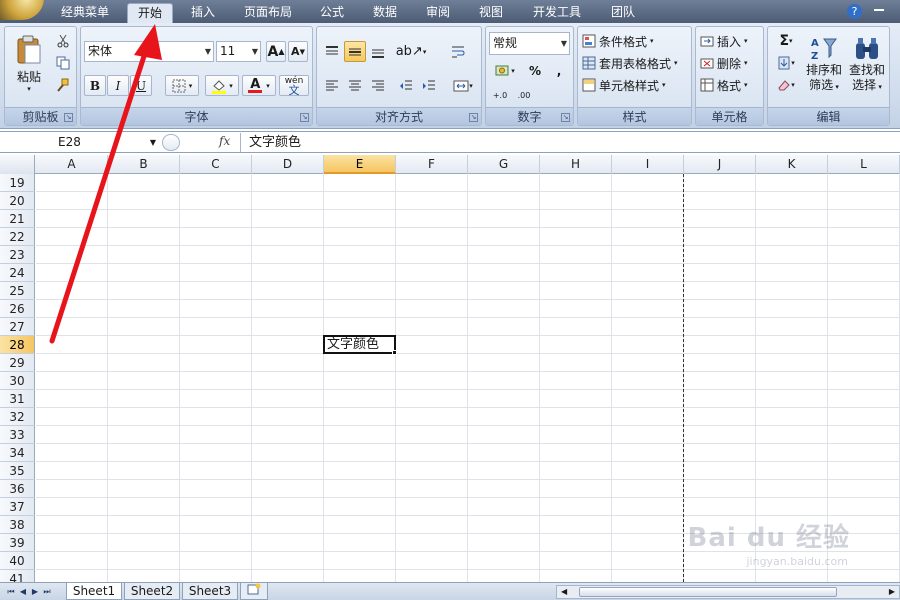 Image resolution: width=900 pixels, height=600 pixels. Describe the element at coordinates (81, 142) in the screenshot. I see `name-box: E28 ▼` at that location.